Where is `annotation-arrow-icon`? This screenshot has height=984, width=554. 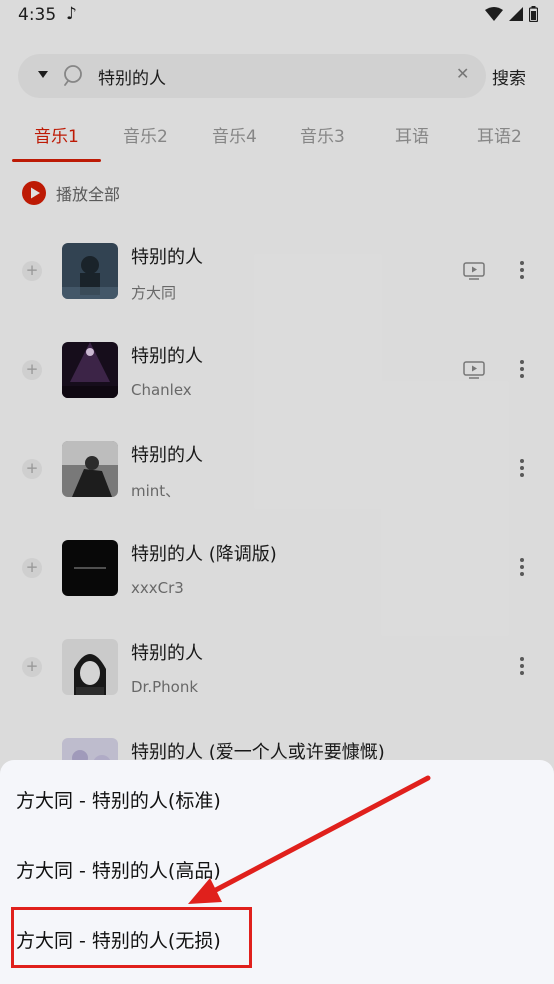
annotation-arrow-icon is located at coordinates (309, 839).